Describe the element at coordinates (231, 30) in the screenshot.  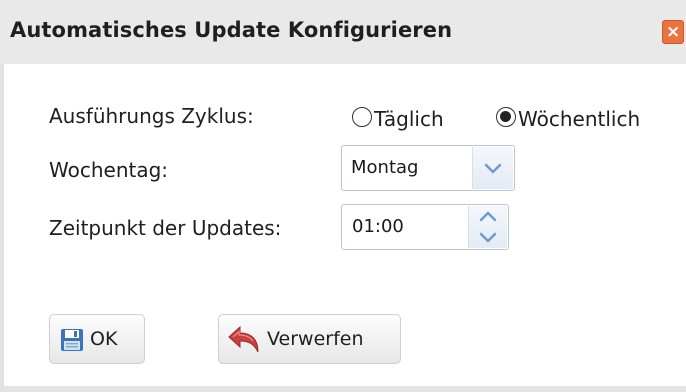
I see `dialog-title: Automatisches Update Konfigurieren` at that location.